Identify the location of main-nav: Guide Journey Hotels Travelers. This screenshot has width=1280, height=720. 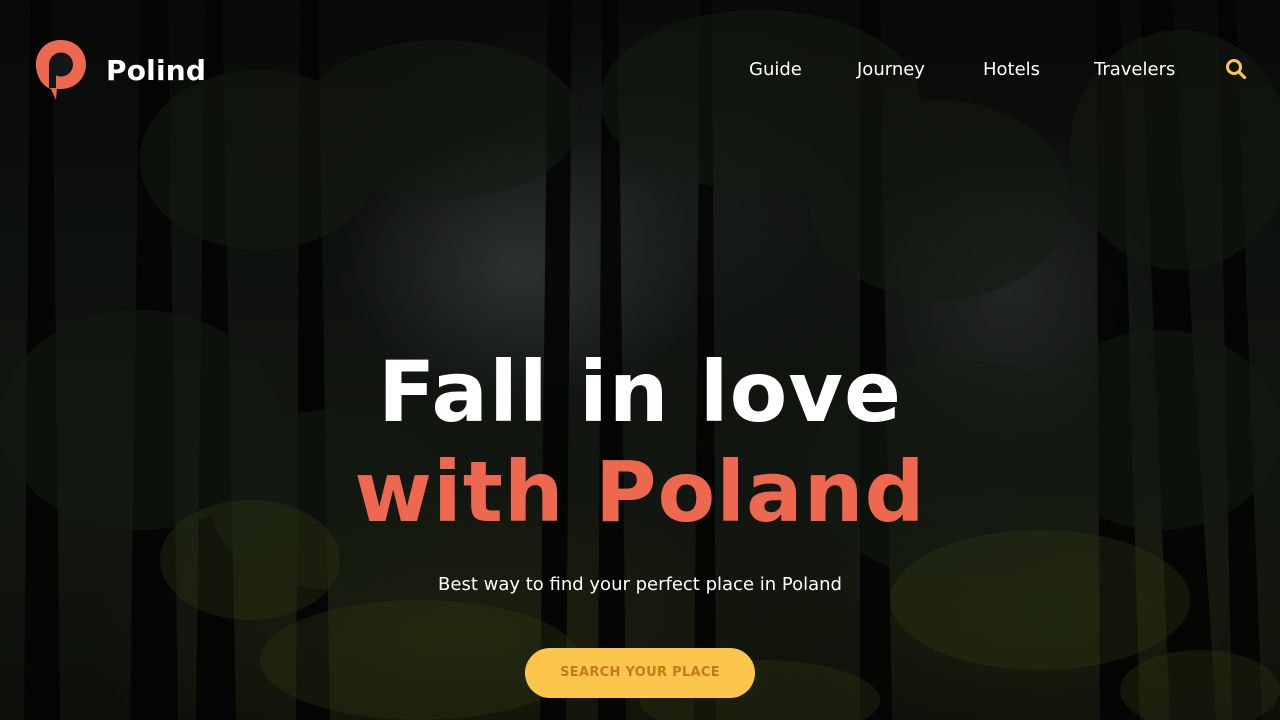
(640, 70).